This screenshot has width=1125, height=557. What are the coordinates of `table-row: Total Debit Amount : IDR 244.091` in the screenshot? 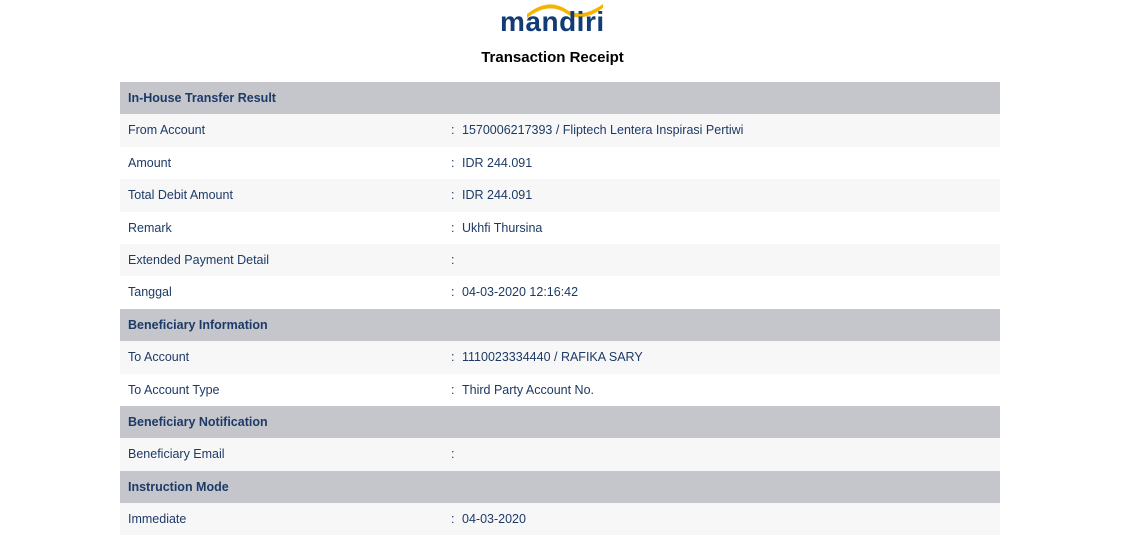 It's located at (560, 195).